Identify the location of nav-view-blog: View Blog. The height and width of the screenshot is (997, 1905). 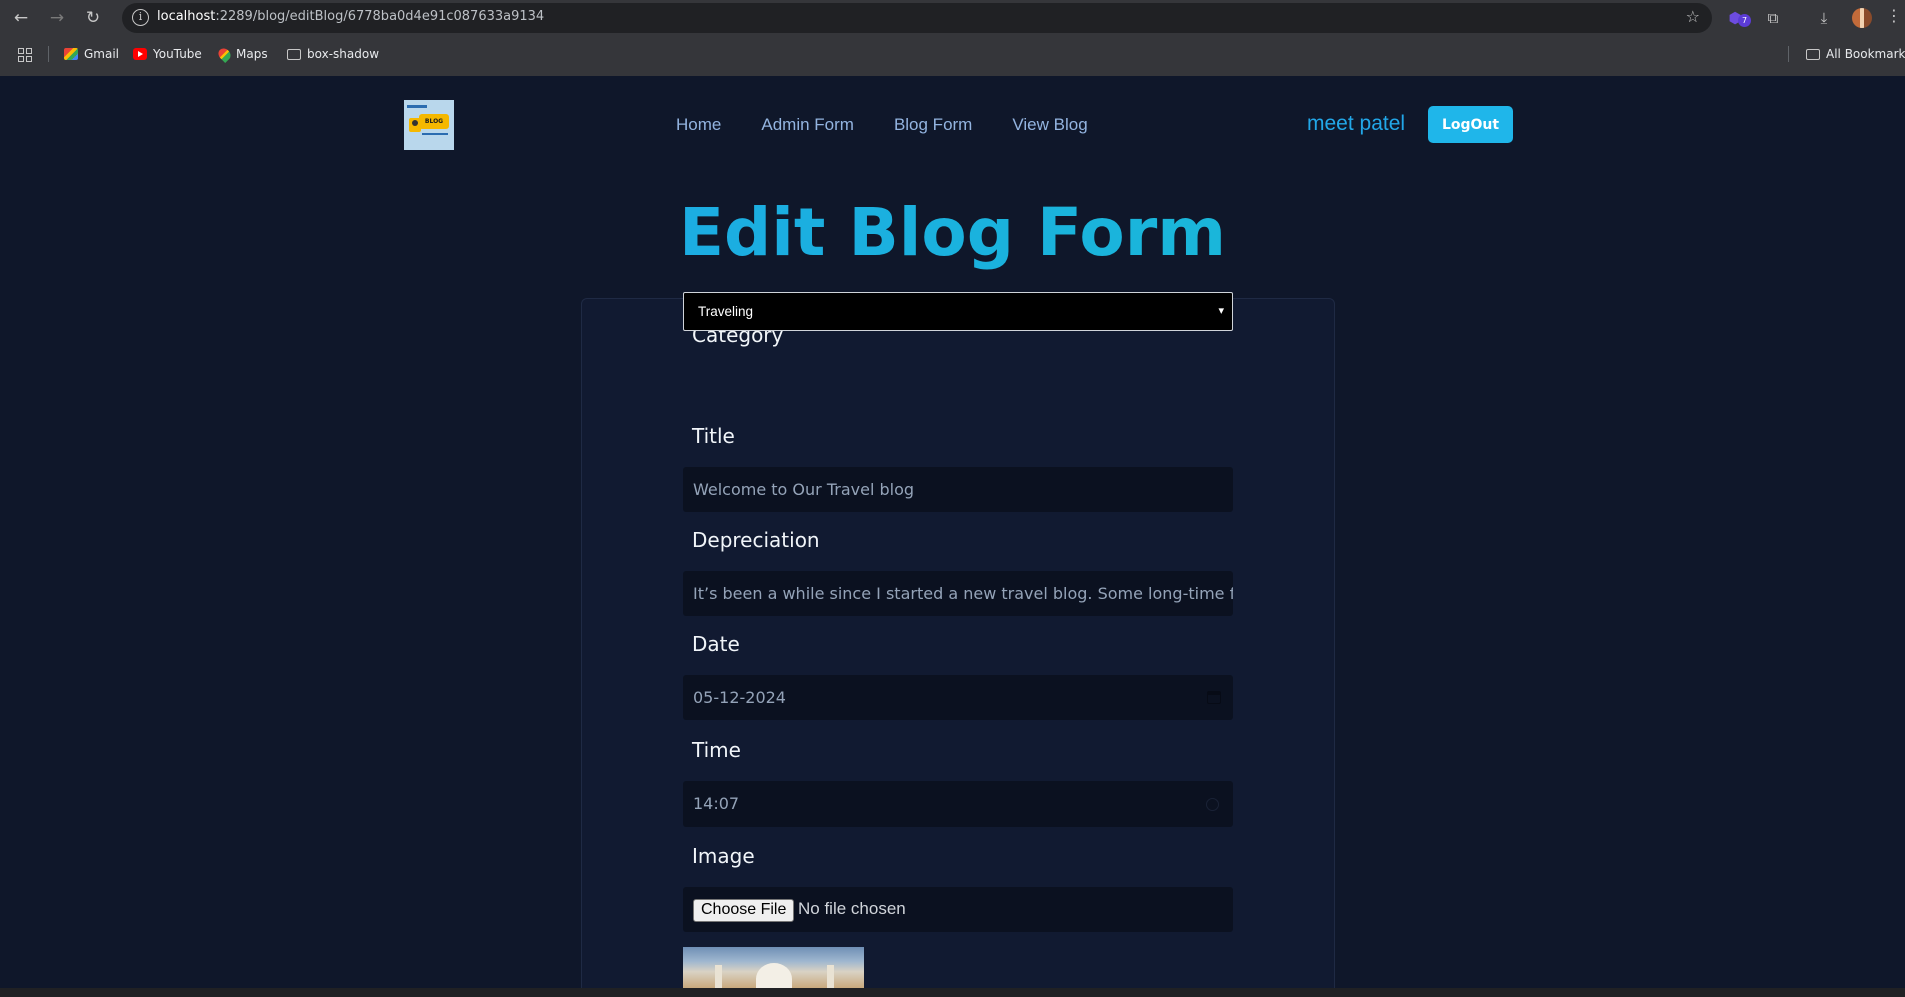
(1049, 125).